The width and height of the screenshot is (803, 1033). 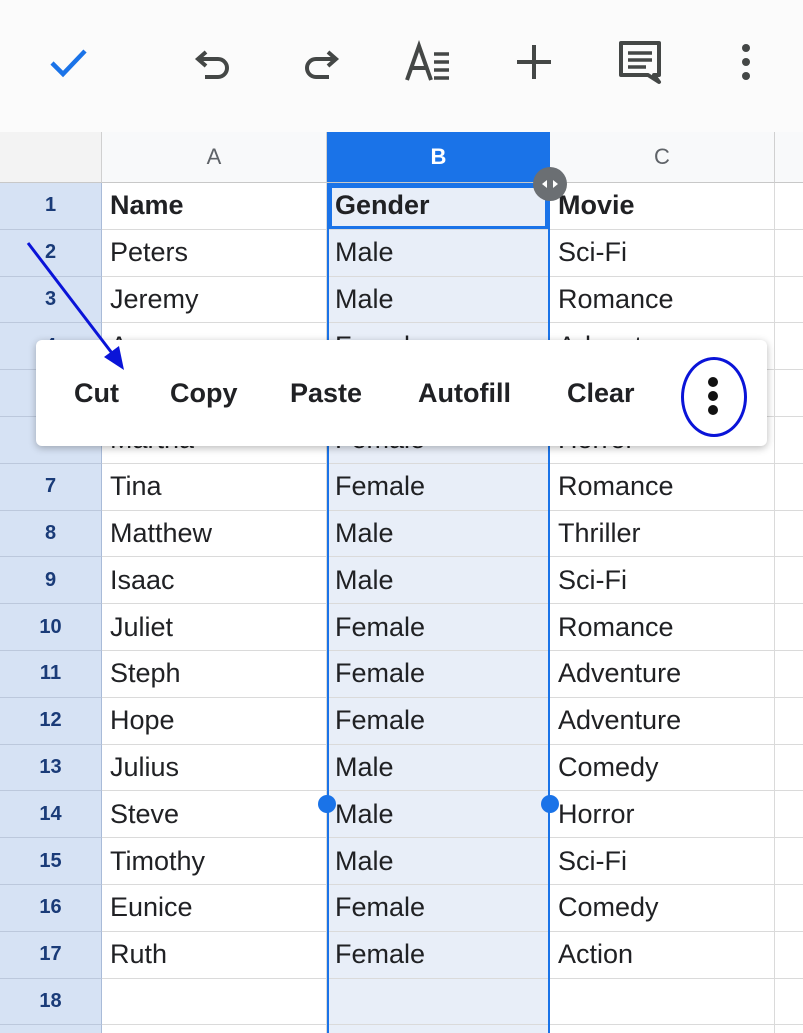 I want to click on redo-icon, so click(x=320, y=62).